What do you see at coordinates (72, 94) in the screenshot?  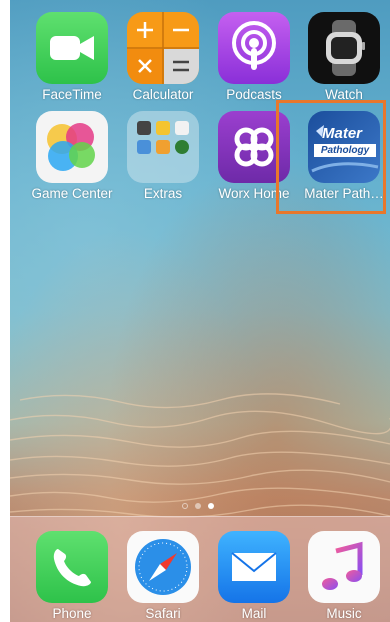 I see `app-label: FaceTime` at bounding box center [72, 94].